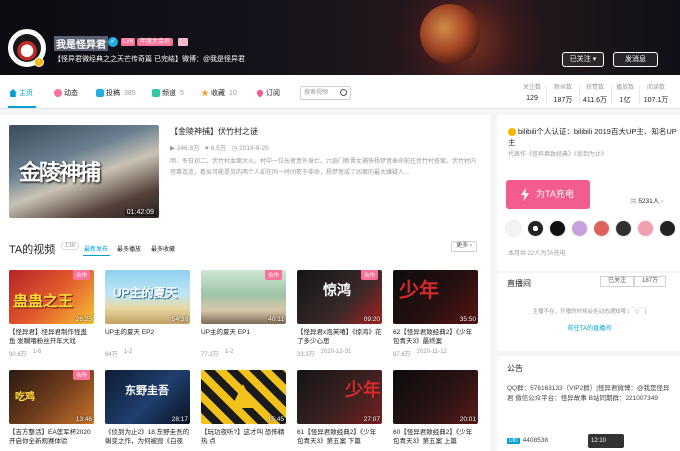 Image resolution: width=680 pixels, height=451 pixels. What do you see at coordinates (537, 254) in the screenshot?
I see `charge-note: 本月共 22人为TA充电` at bounding box center [537, 254].